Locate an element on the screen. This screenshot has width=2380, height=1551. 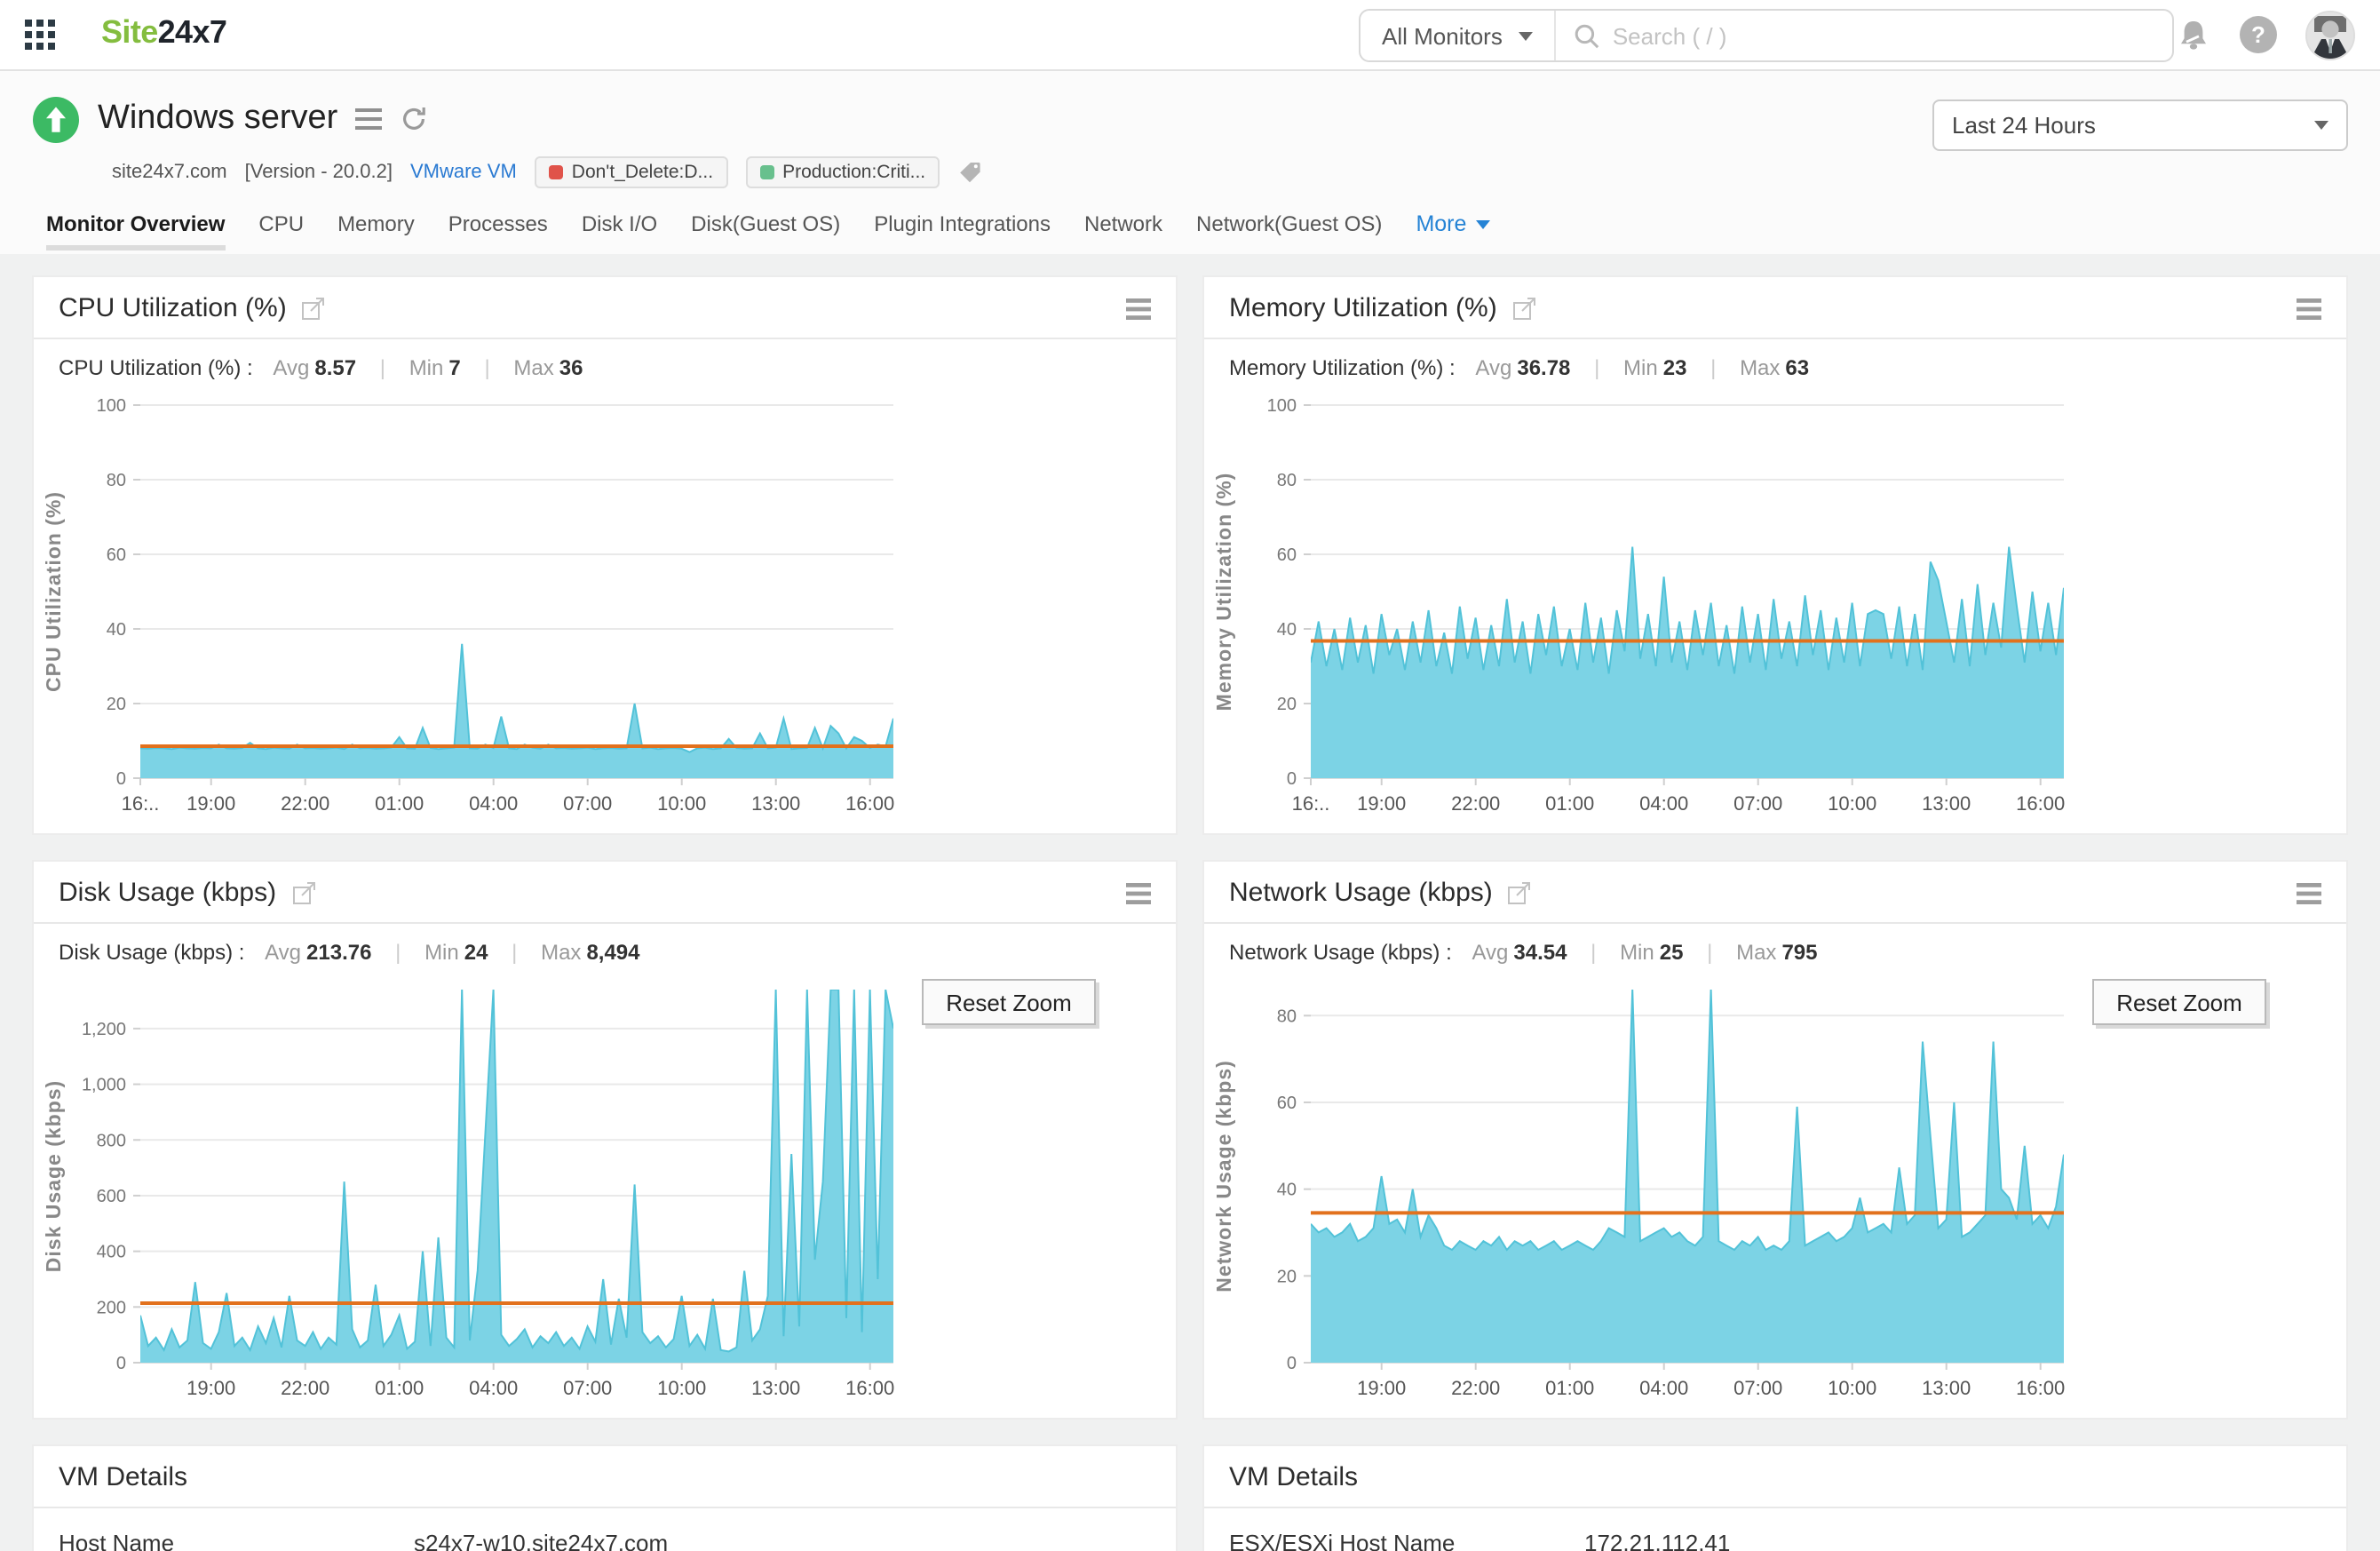
tag-icon is located at coordinates (969, 172).